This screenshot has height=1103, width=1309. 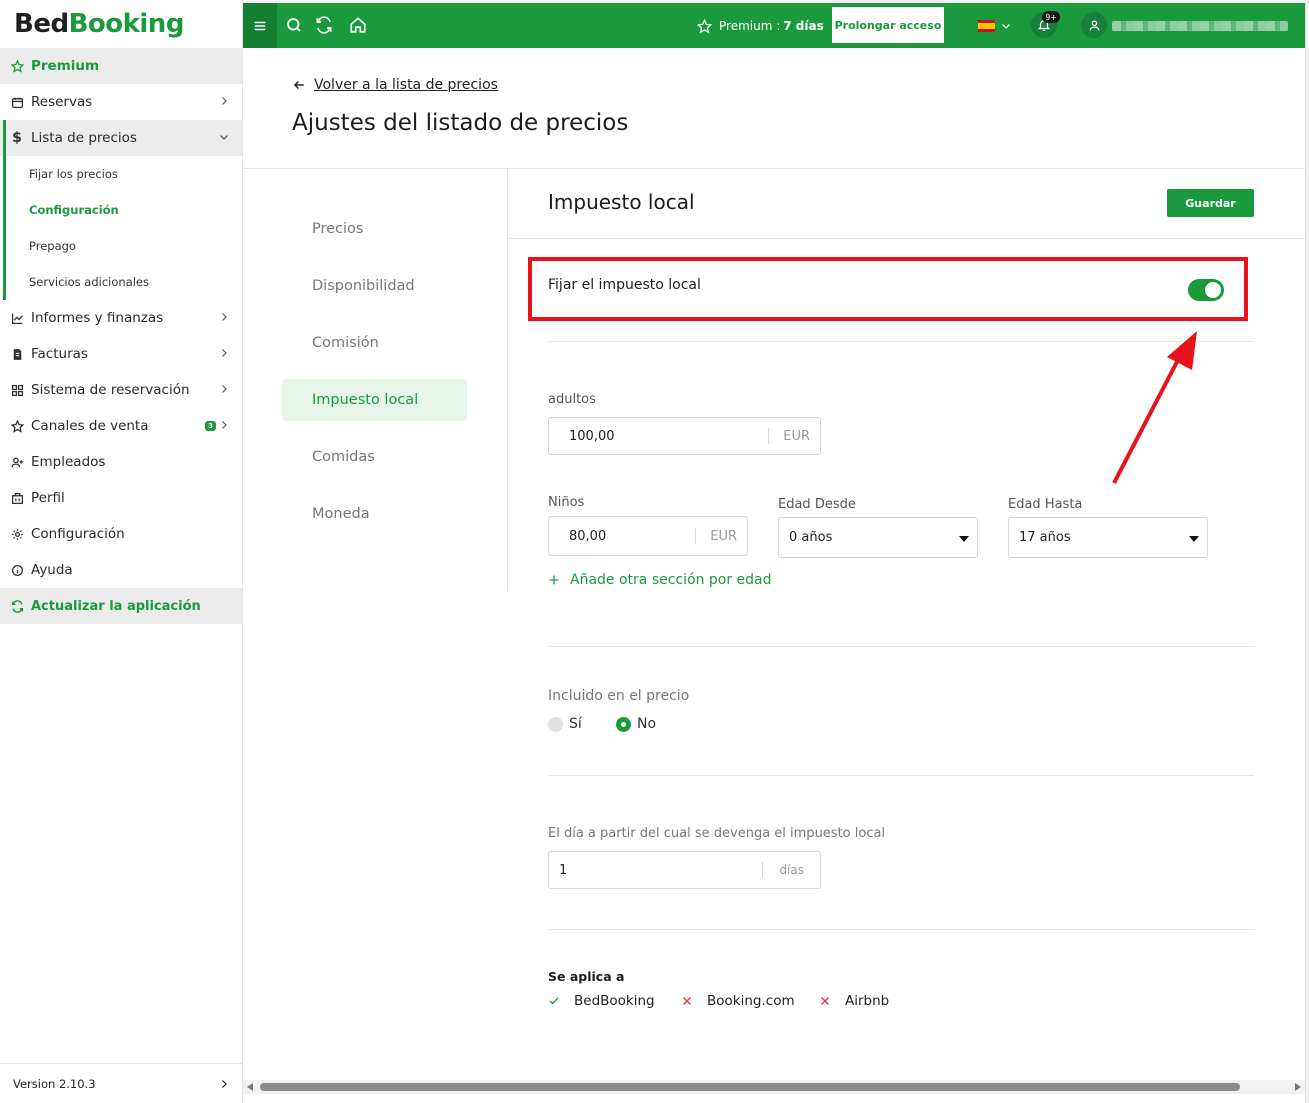 I want to click on user-icon, so click(x=1094, y=25).